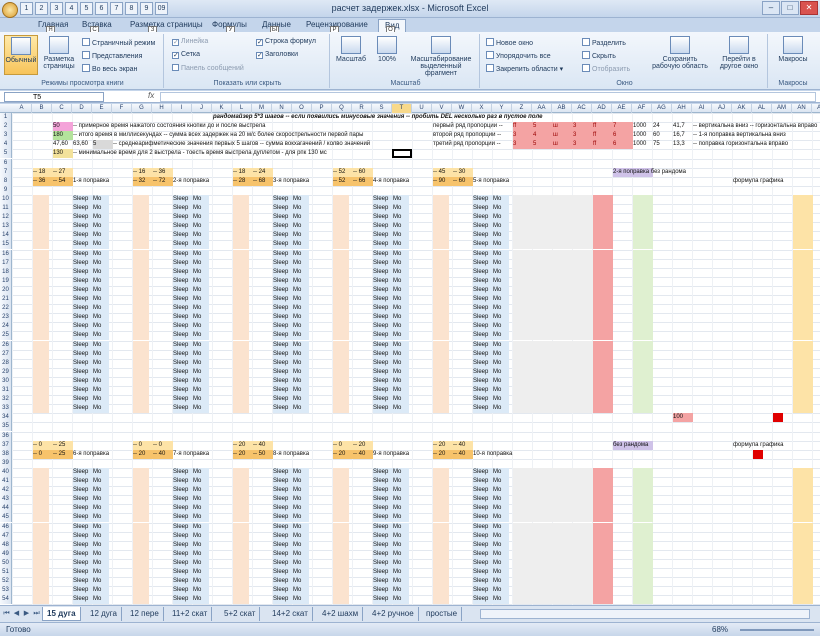  What do you see at coordinates (118, 42) in the screenshot?
I see `page-break-view-button: Страничный режим` at bounding box center [118, 42].